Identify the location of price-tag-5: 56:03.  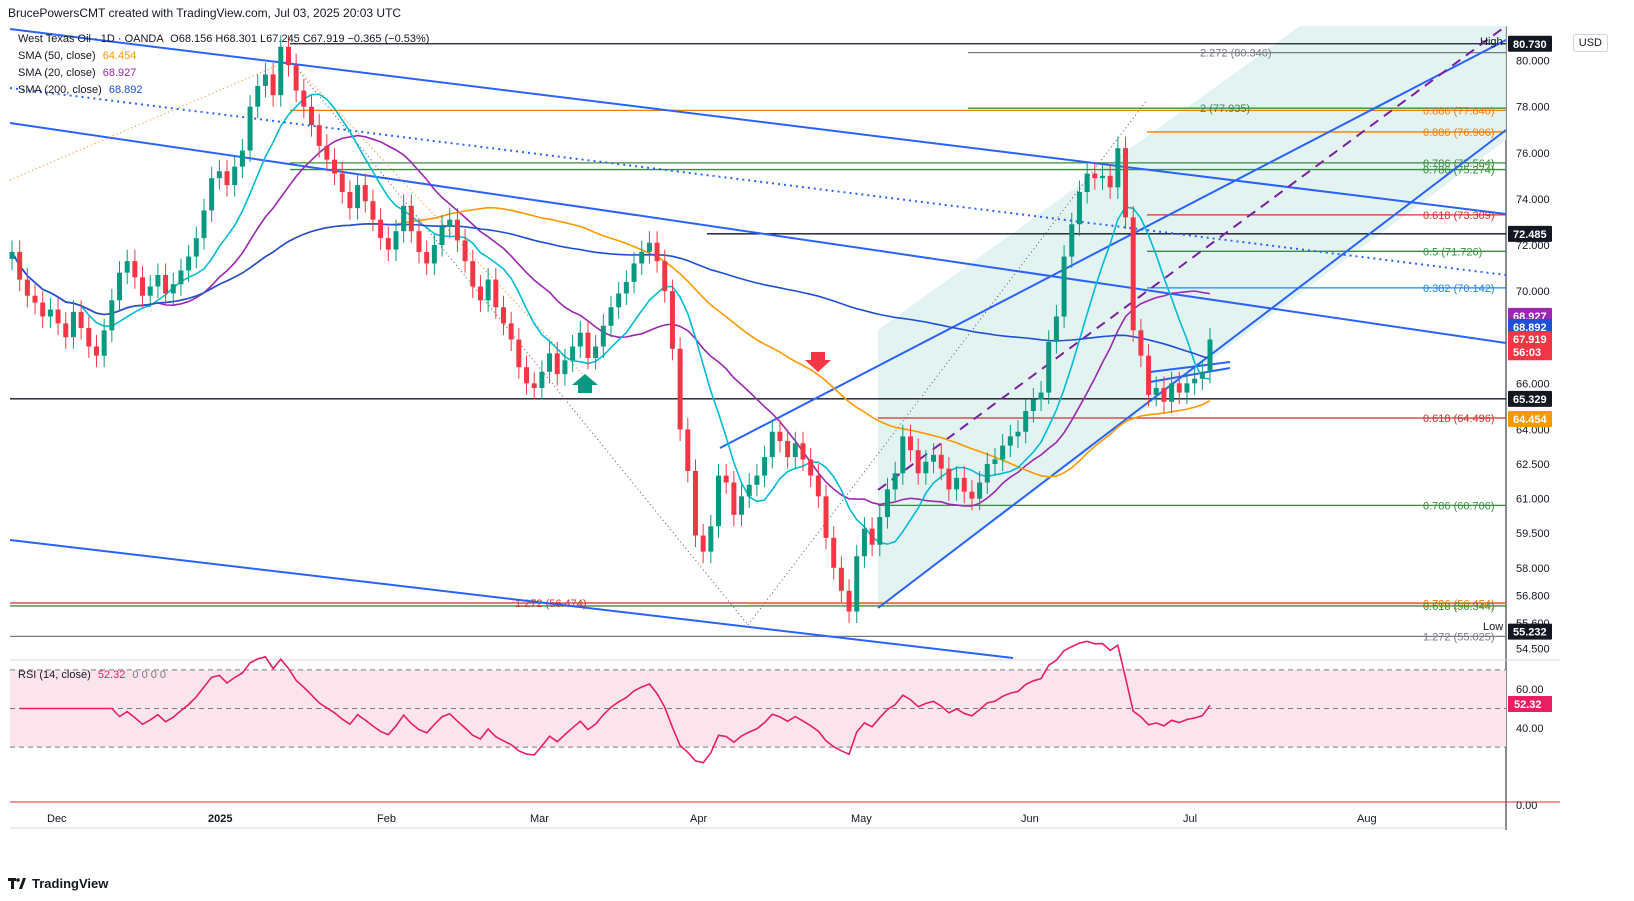
(1527, 353).